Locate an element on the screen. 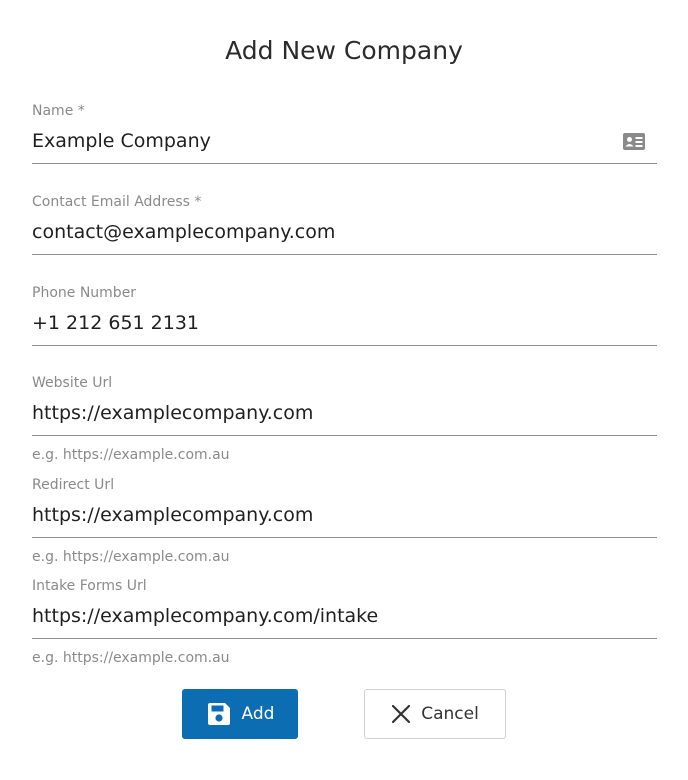 The image size is (688, 780). phone-field: Phone Number is located at coordinates (344, 315).